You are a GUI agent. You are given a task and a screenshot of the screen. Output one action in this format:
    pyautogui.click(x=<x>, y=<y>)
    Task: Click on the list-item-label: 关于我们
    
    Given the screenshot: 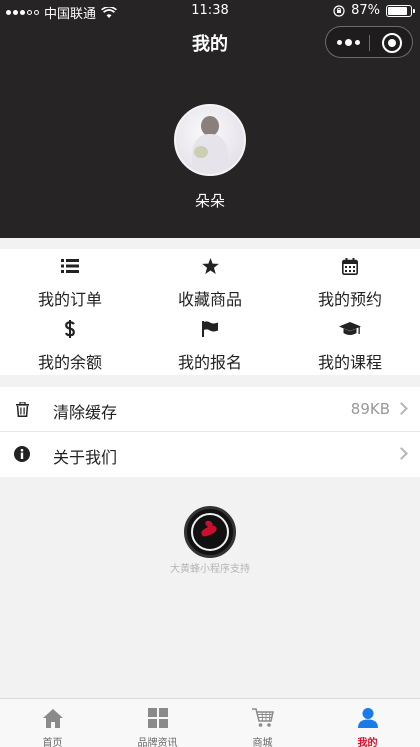 What is the action you would take?
    pyautogui.click(x=85, y=457)
    